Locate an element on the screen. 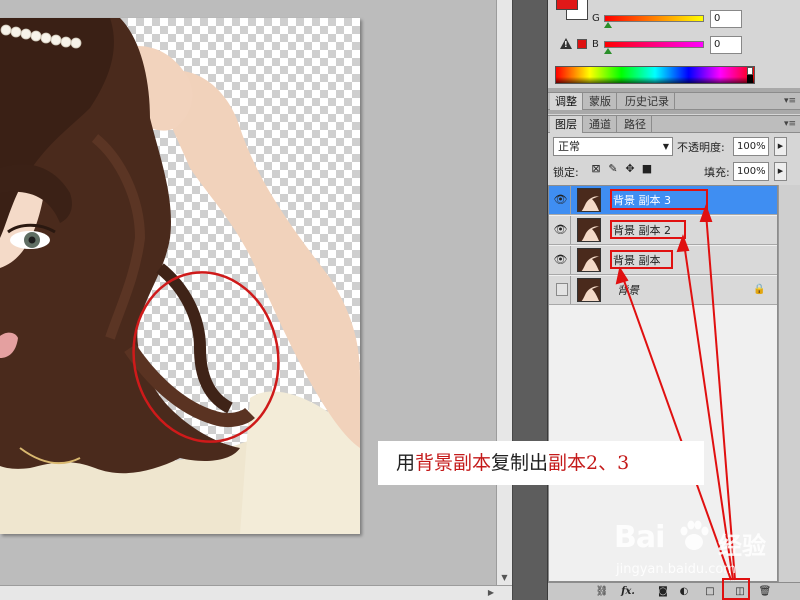 Image resolution: width=800 pixels, height=600 pixels. tab-layers: 图层 is located at coordinates (566, 124).